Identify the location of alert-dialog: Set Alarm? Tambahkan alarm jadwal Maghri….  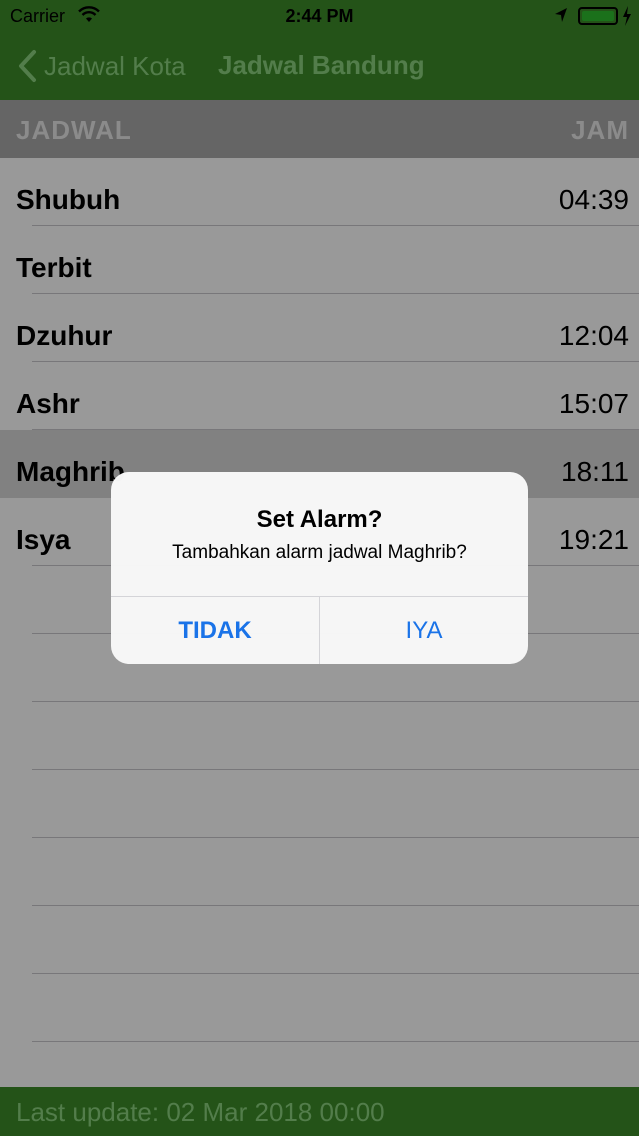
(319, 568).